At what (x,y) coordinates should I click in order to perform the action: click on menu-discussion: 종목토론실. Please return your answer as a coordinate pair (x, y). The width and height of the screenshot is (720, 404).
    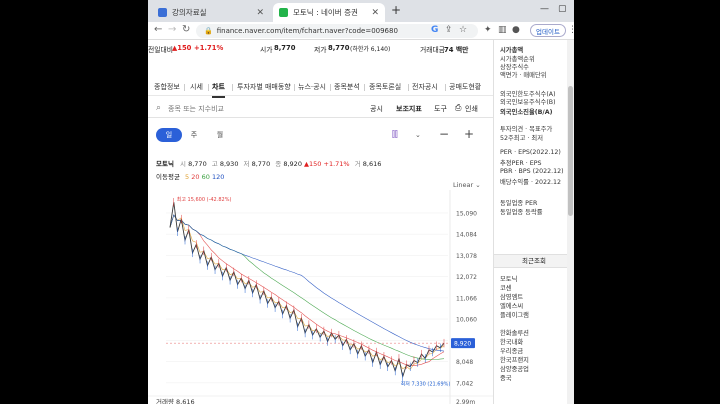
    Looking at the image, I should click on (385, 87).